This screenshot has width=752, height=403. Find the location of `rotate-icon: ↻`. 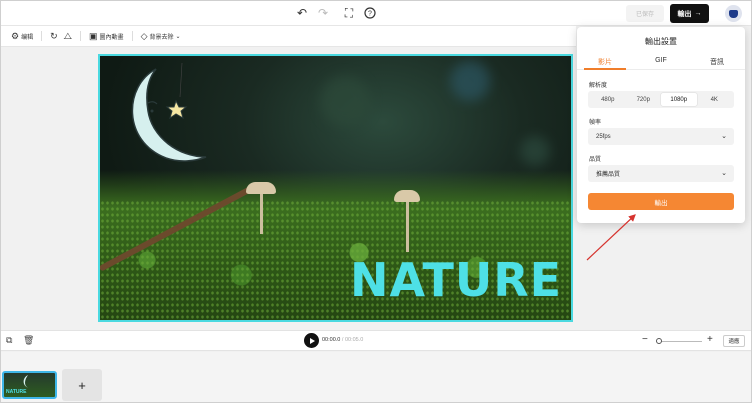

rotate-icon: ↻ is located at coordinates (54, 35).